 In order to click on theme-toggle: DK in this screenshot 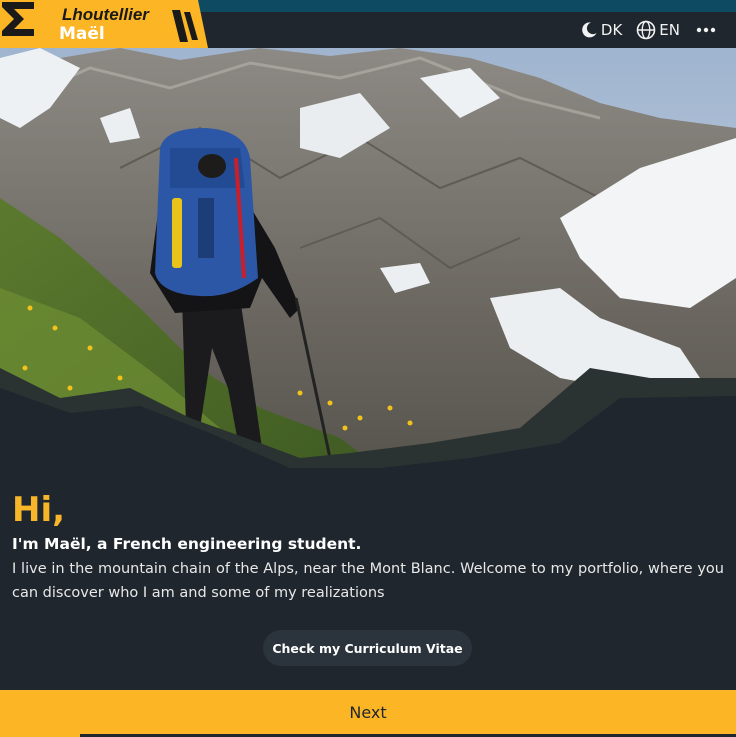, I will do `click(601, 30)`.